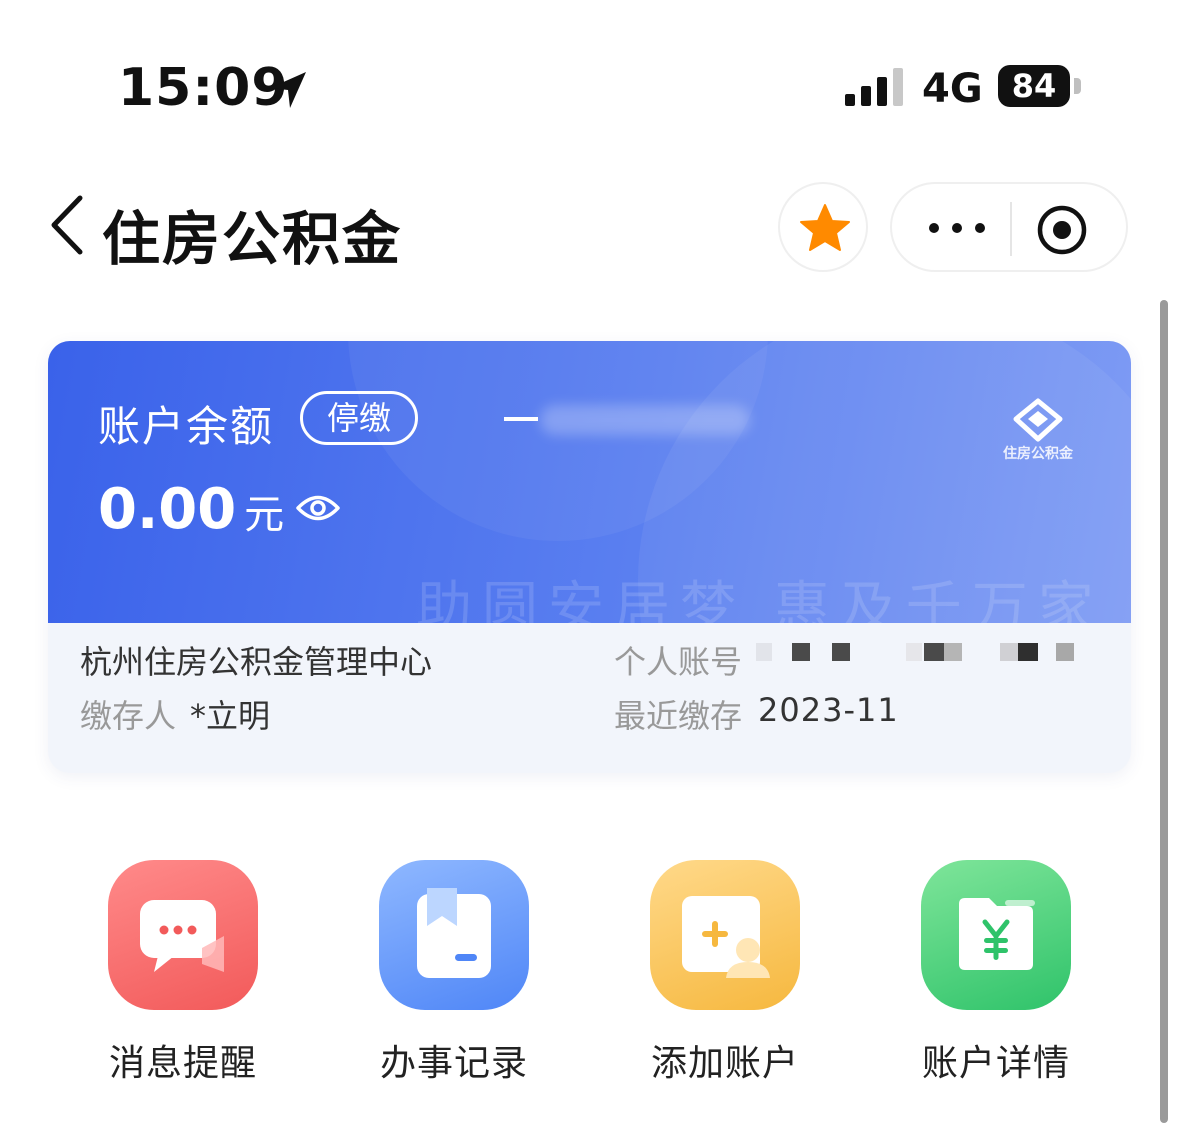 The image size is (1179, 1123). I want to click on account-card-info: 杭州住房公积金管理中心 缴存人 *立明 个人账号 最近缴存 2023-11, so click(589, 698).